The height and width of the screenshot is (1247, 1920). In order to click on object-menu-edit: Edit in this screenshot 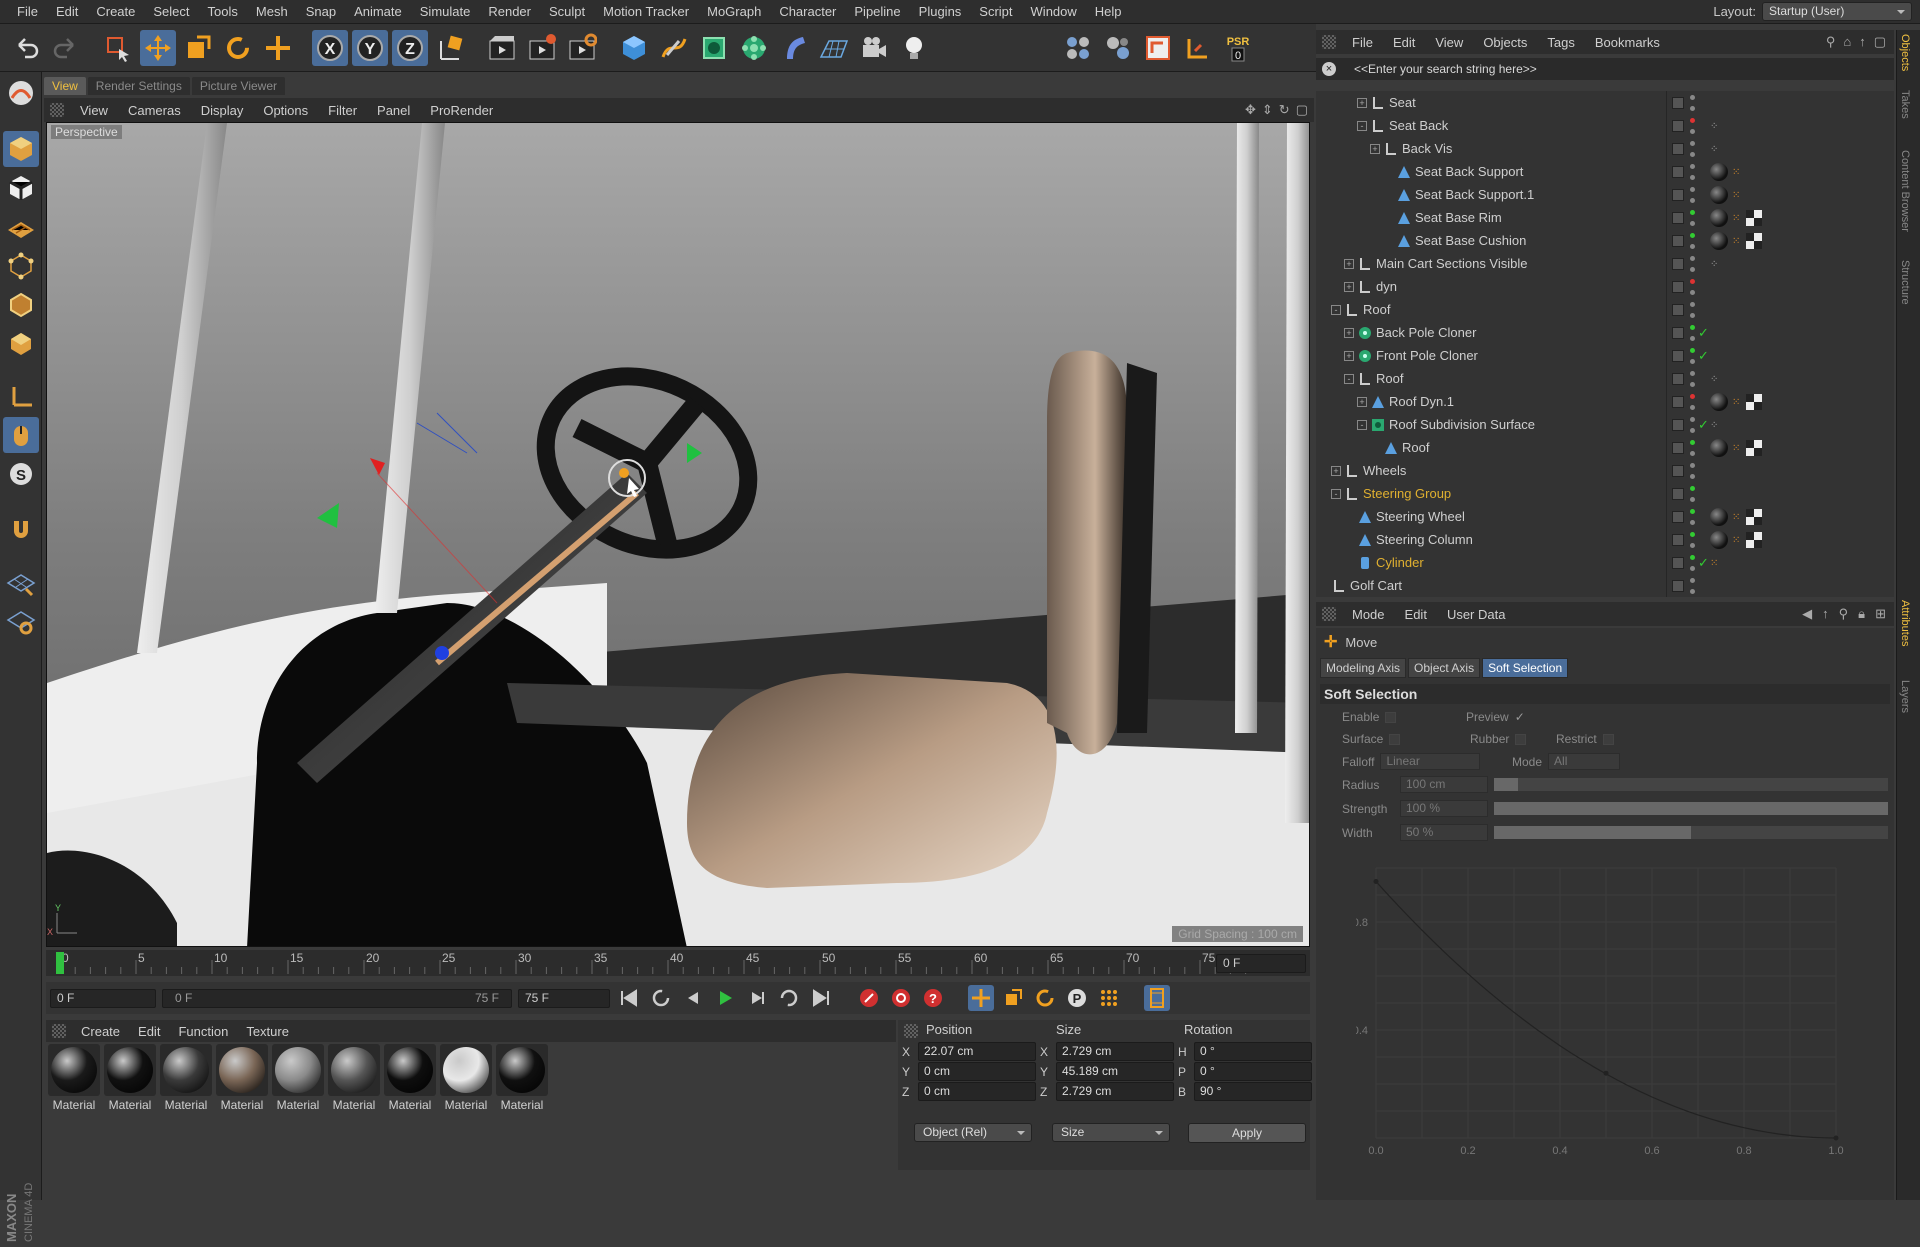, I will do `click(1404, 42)`.